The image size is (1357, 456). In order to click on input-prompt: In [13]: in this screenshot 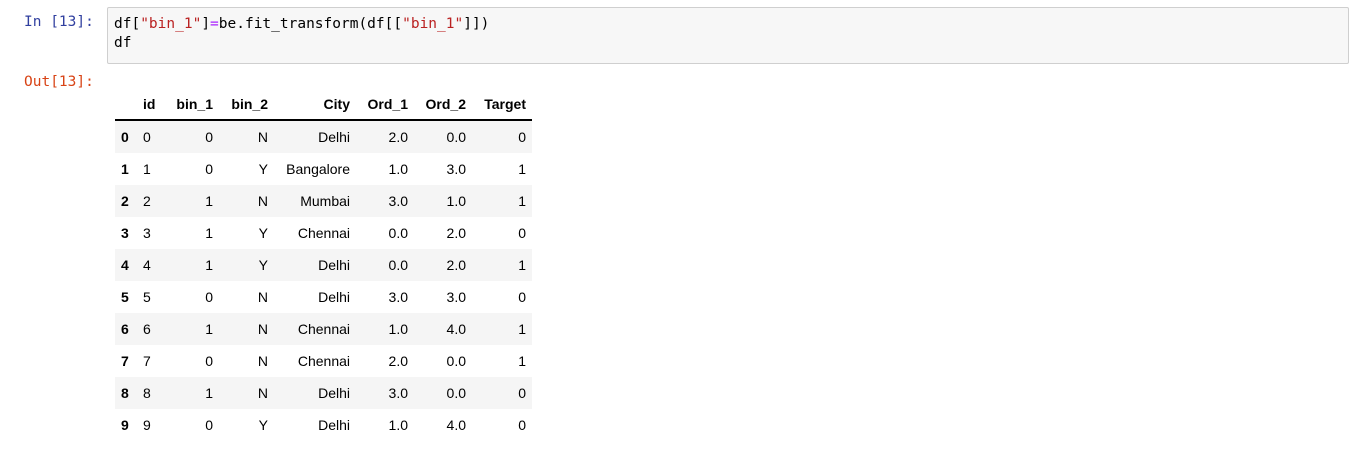, I will do `click(59, 22)`.